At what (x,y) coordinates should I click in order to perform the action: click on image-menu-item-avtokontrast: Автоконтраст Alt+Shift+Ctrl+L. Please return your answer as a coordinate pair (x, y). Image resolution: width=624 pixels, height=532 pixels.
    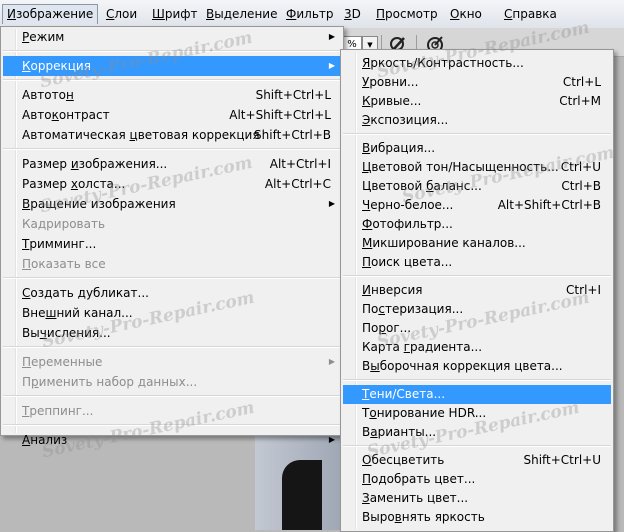
    Looking at the image, I should click on (172, 115).